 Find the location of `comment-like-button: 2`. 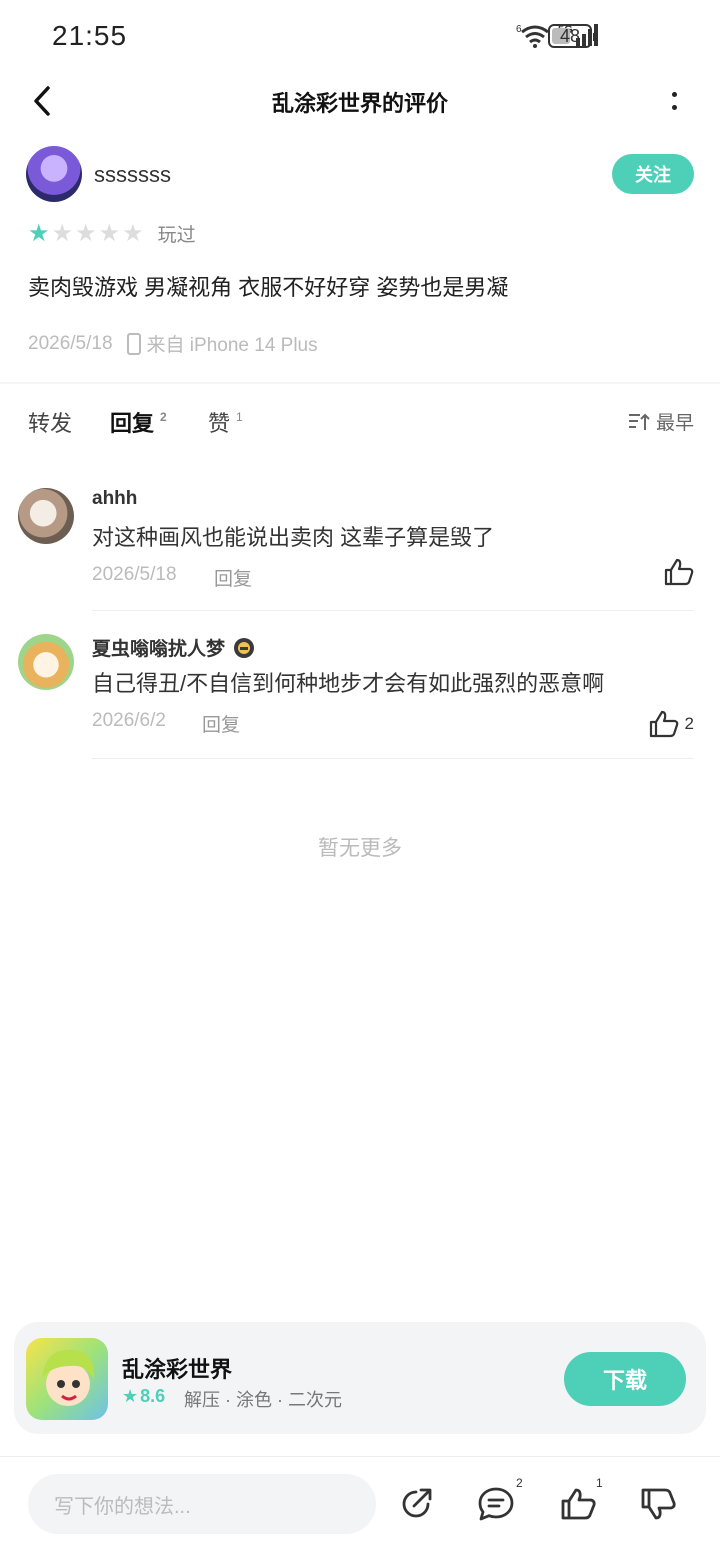

comment-like-button: 2 is located at coordinates (671, 724).